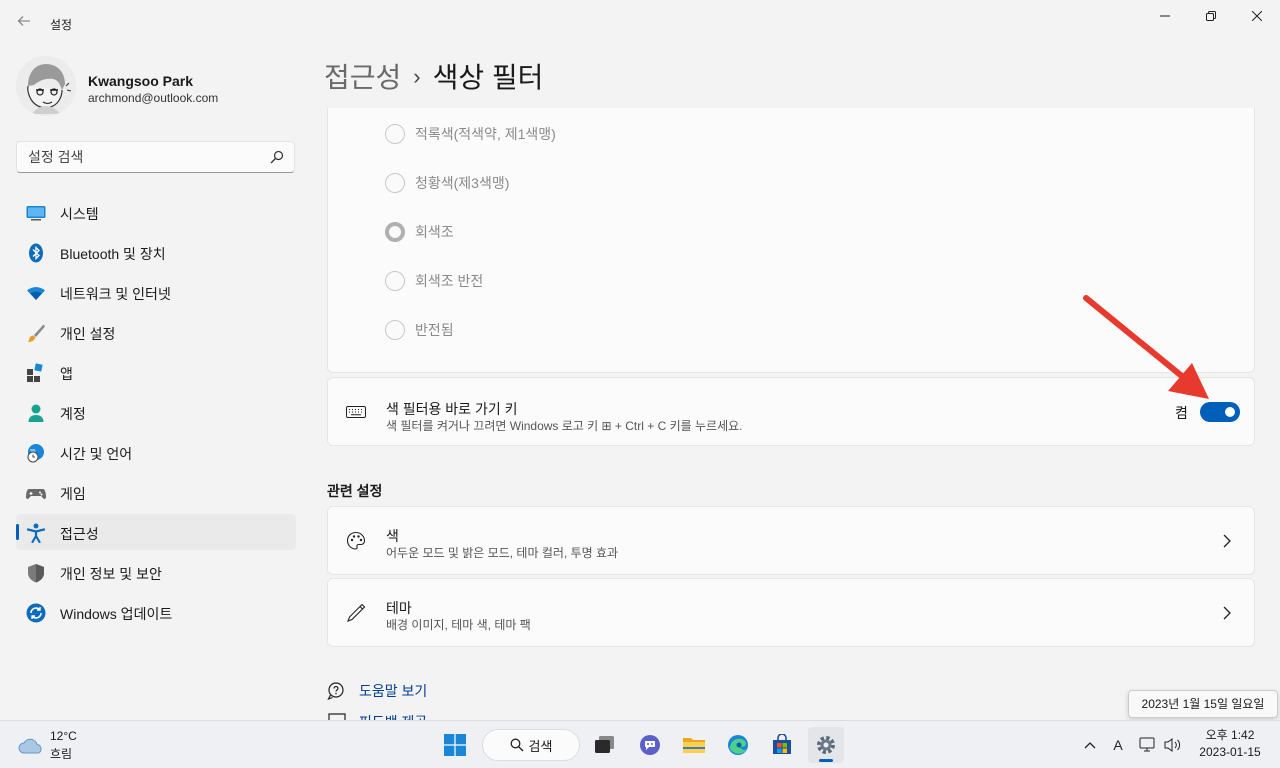 Image resolution: width=1280 pixels, height=768 pixels. I want to click on network-status-button, so click(1148, 745).